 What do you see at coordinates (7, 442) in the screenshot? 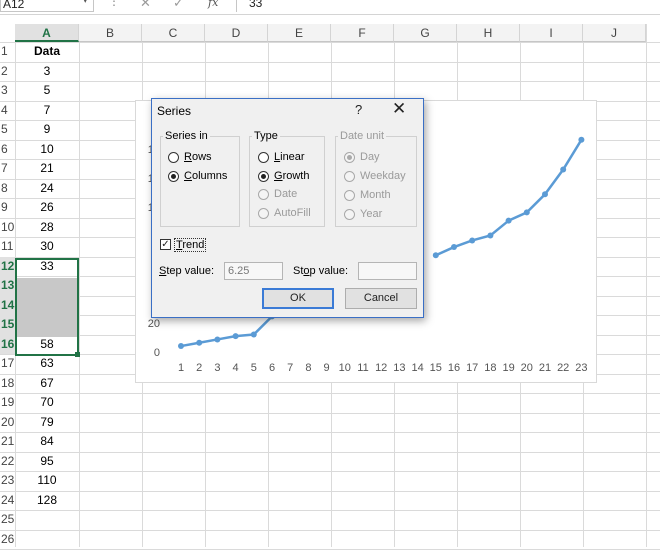
I see `row-header: 21` at bounding box center [7, 442].